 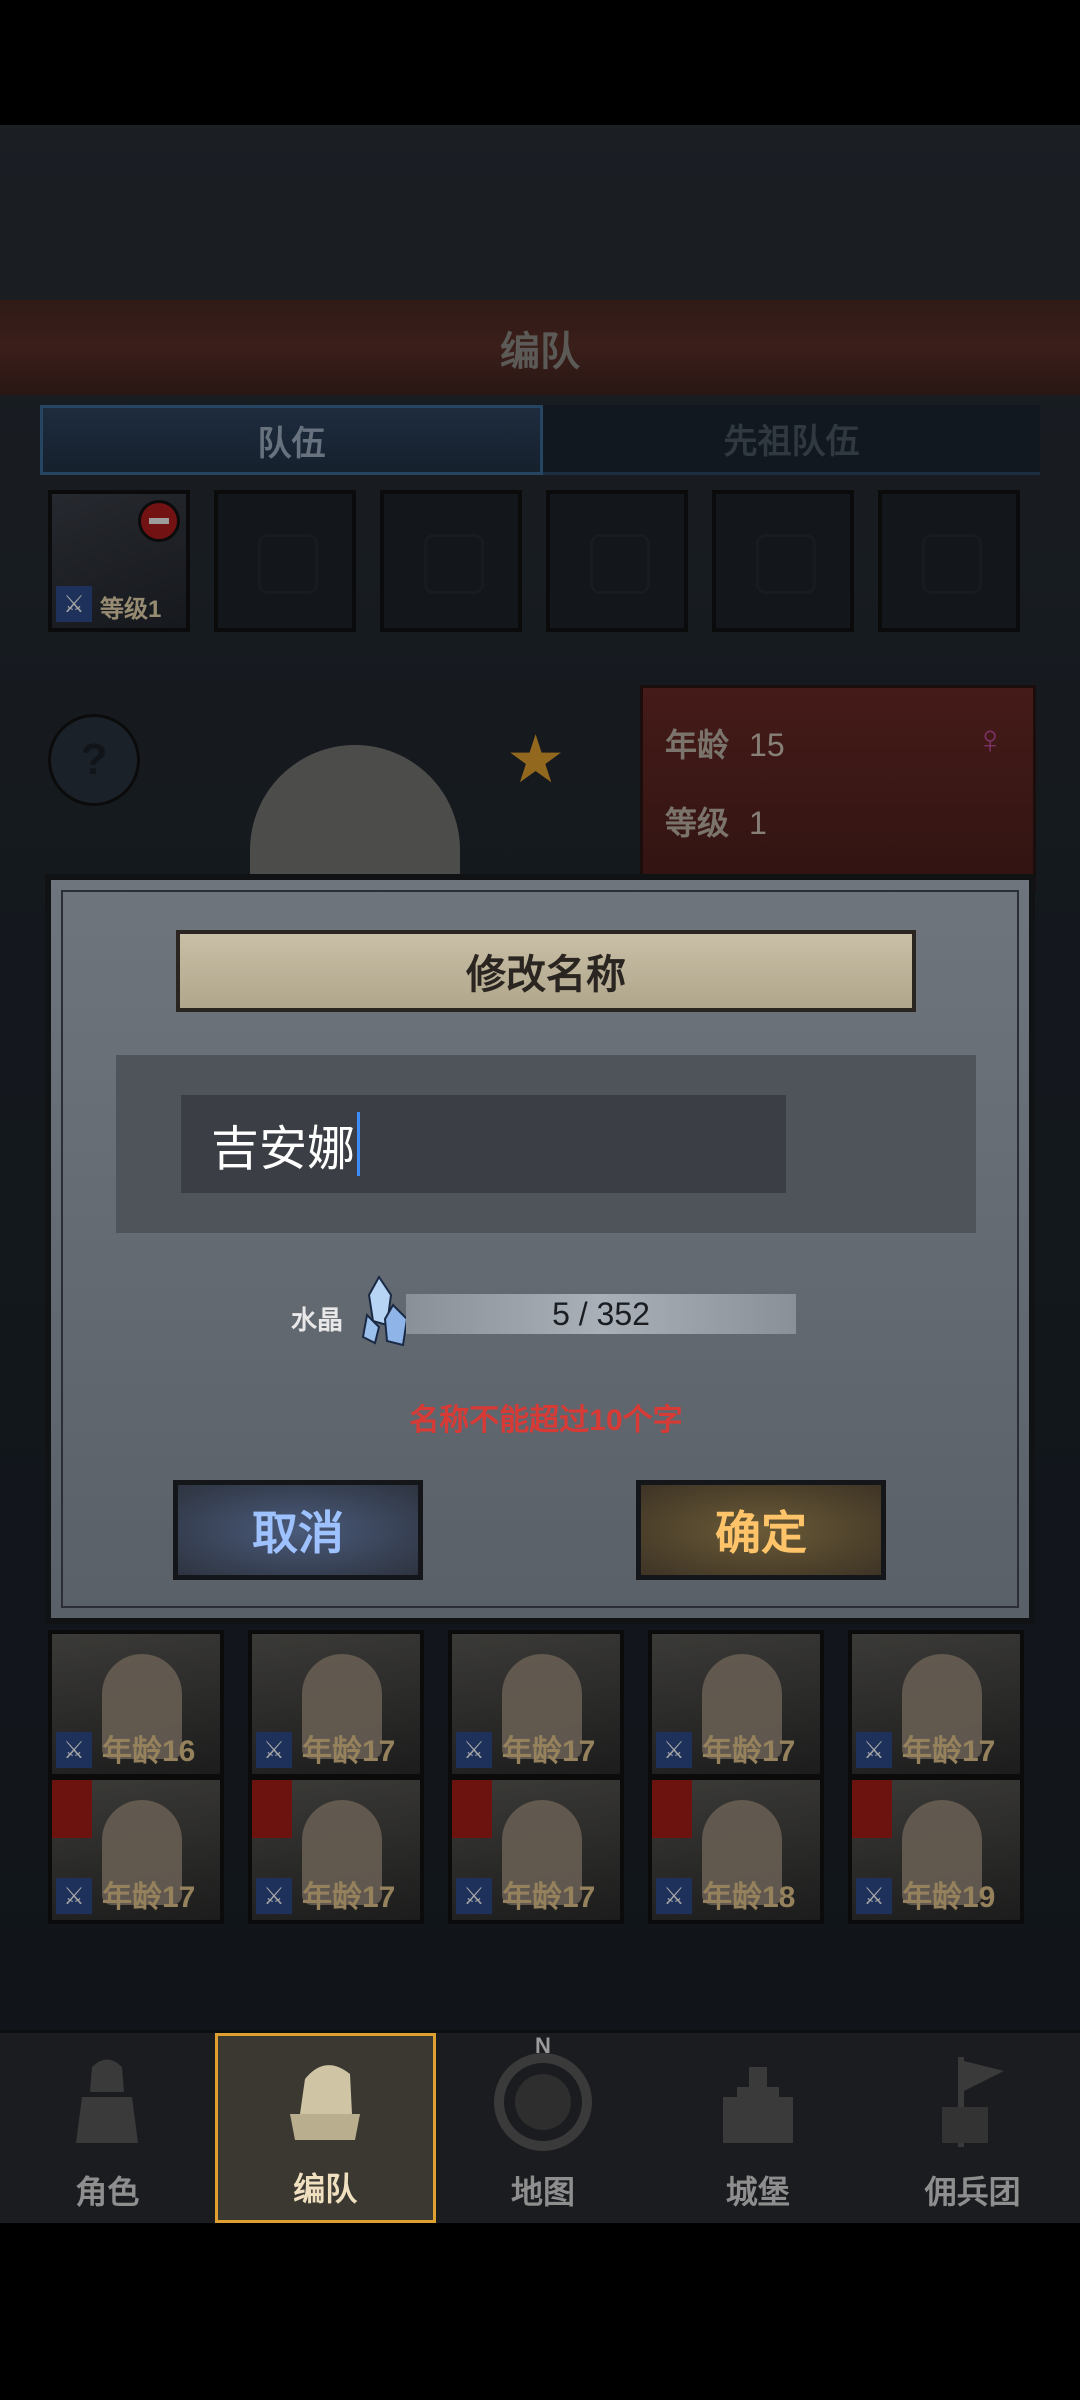 I want to click on nav-label: 城堡, so click(x=757, y=2192).